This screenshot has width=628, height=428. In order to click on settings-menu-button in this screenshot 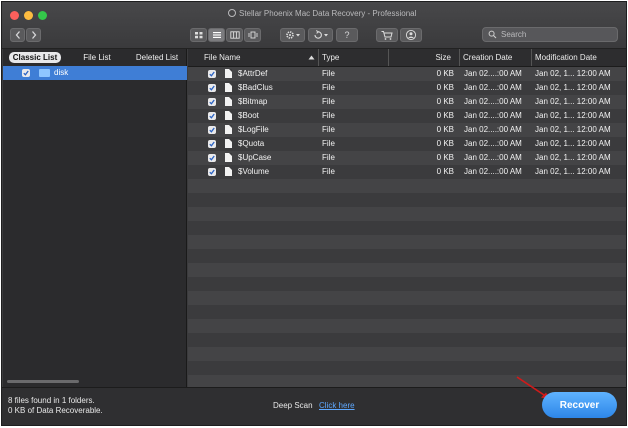, I will do `click(292, 35)`.